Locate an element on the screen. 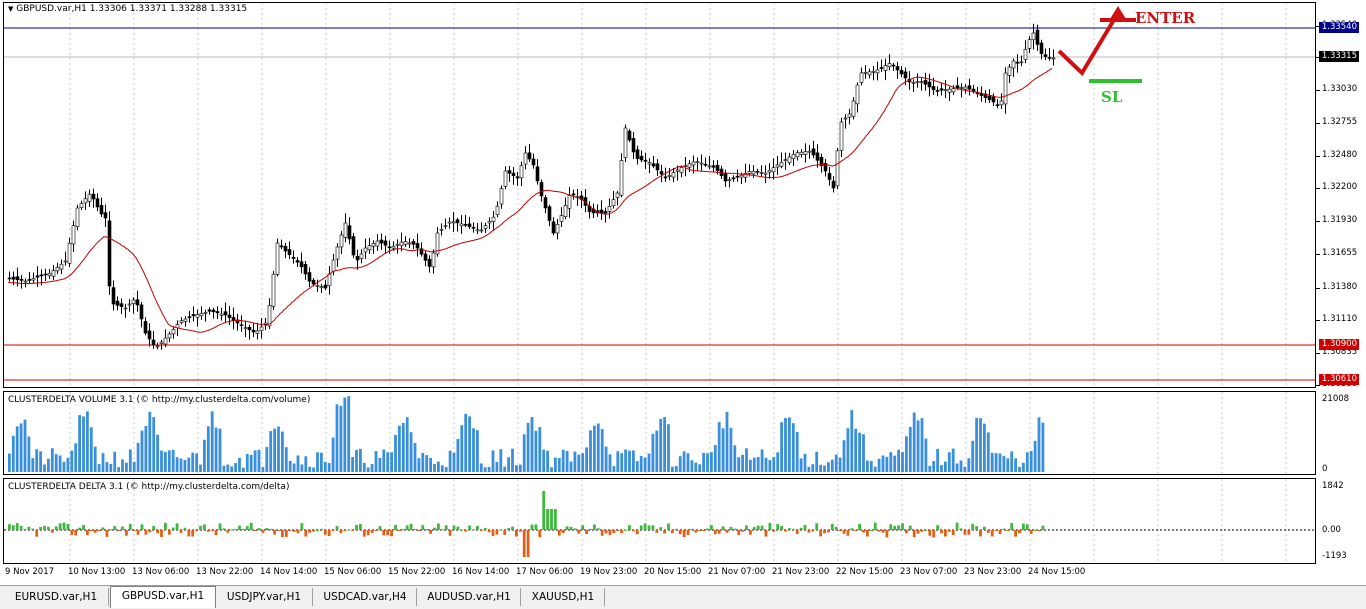  tab-usdjpy-var-h1: USDJPY.var,H1 is located at coordinates (264, 597).